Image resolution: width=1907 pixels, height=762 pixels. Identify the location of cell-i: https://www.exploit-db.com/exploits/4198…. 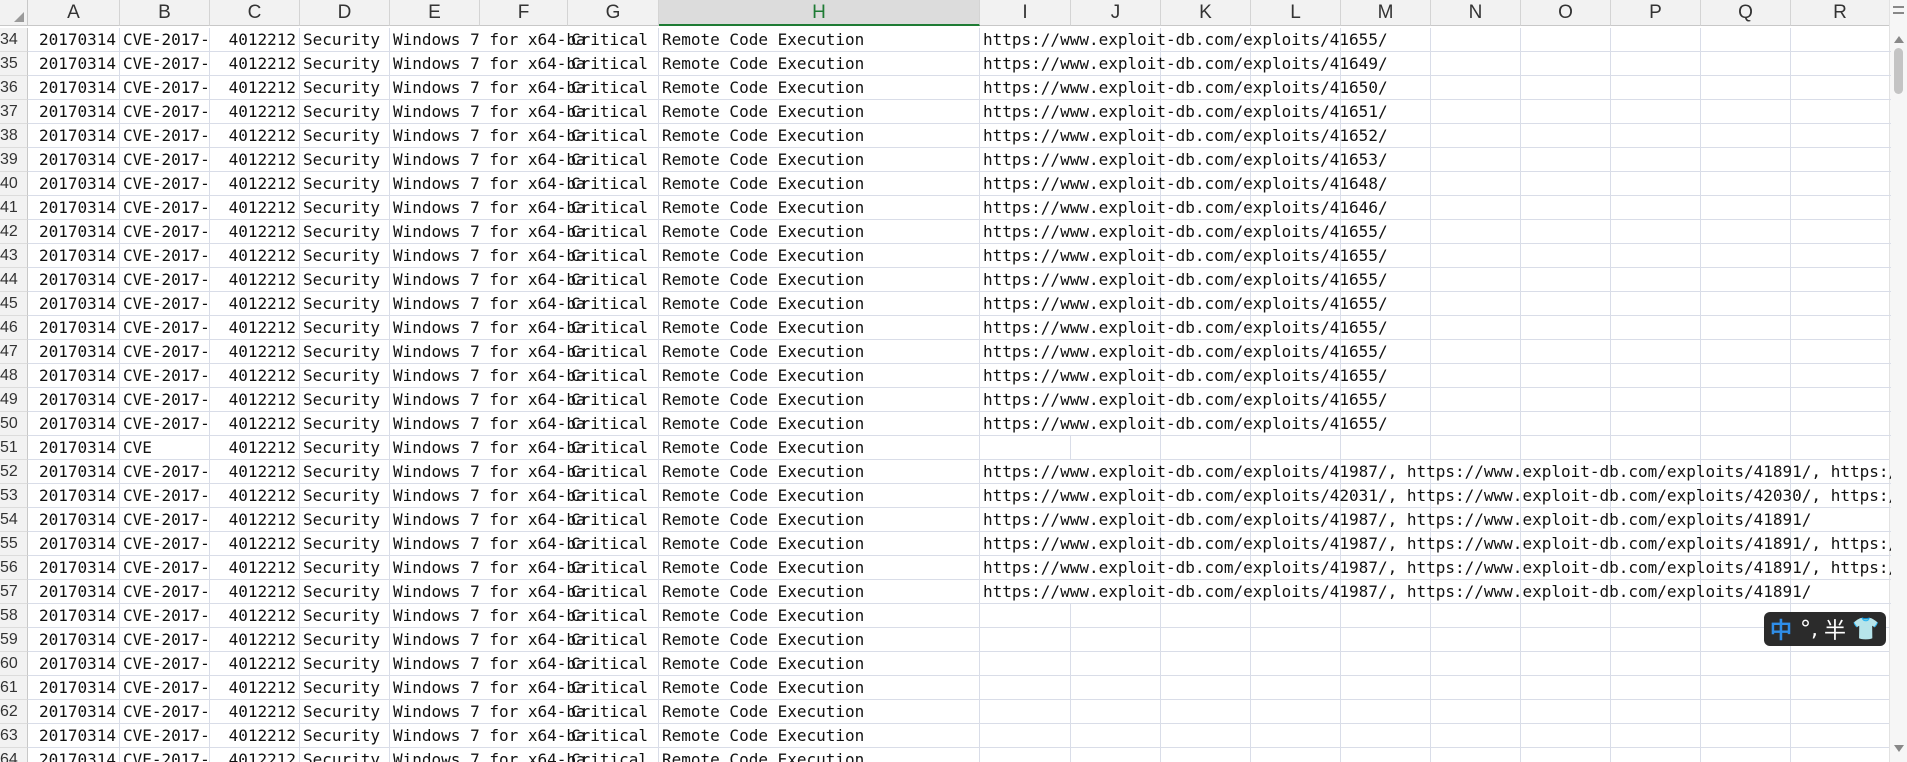
(1435, 568).